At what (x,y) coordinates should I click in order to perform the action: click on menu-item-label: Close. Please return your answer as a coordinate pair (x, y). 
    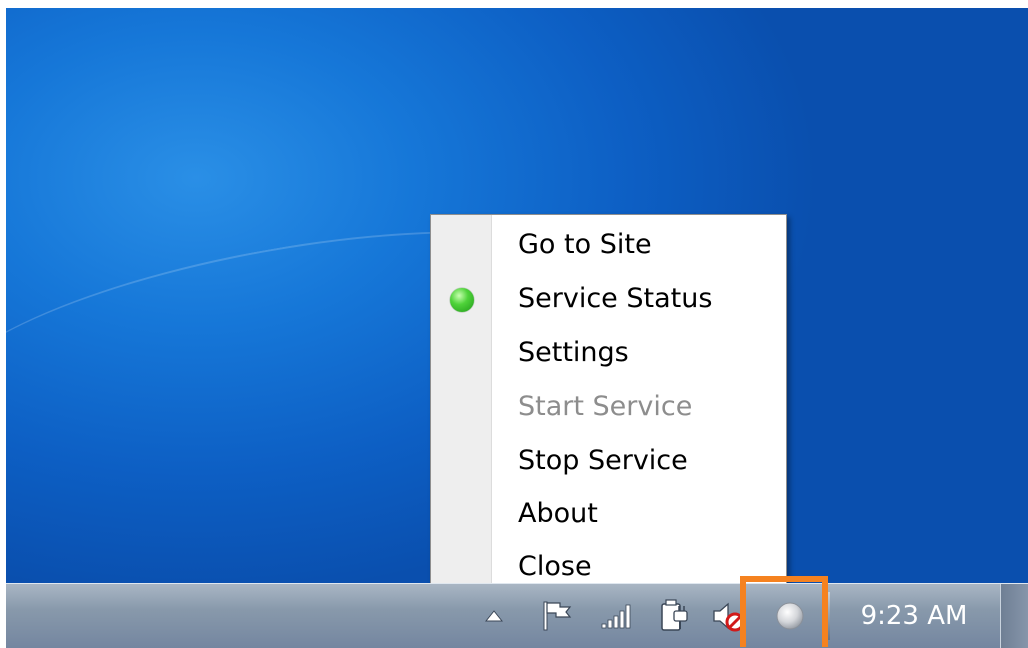
    Looking at the image, I should click on (555, 566).